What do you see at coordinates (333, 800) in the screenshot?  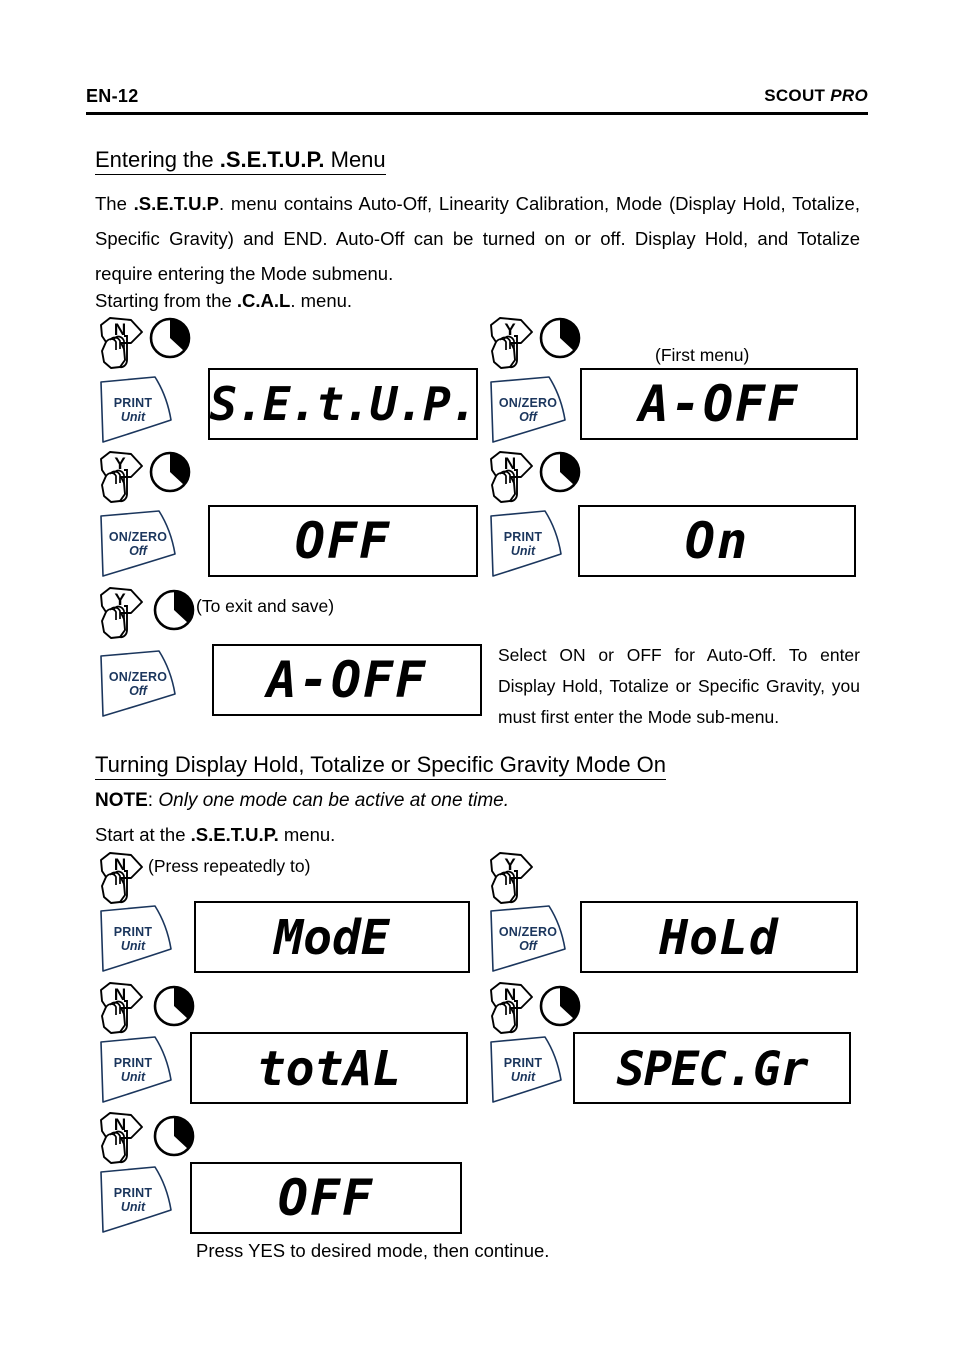 I see `note-text: Only one mode can be active at one time.` at bounding box center [333, 800].